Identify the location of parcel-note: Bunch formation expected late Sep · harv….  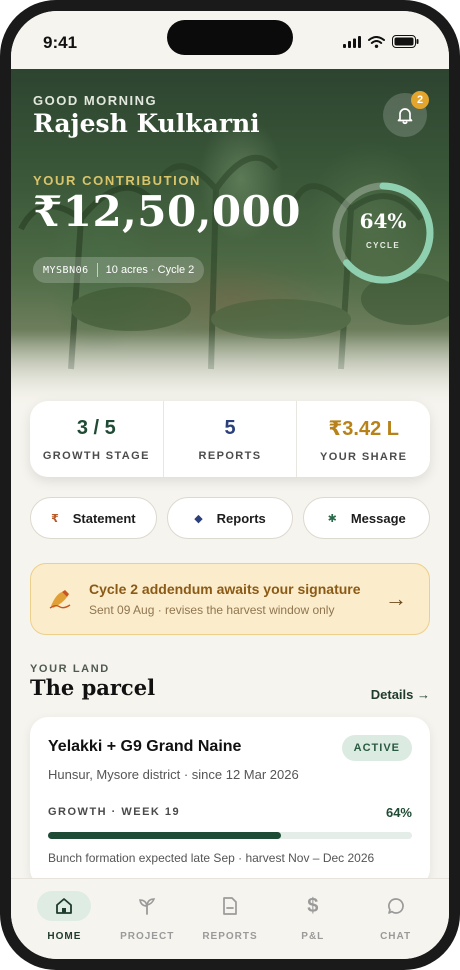
(211, 858).